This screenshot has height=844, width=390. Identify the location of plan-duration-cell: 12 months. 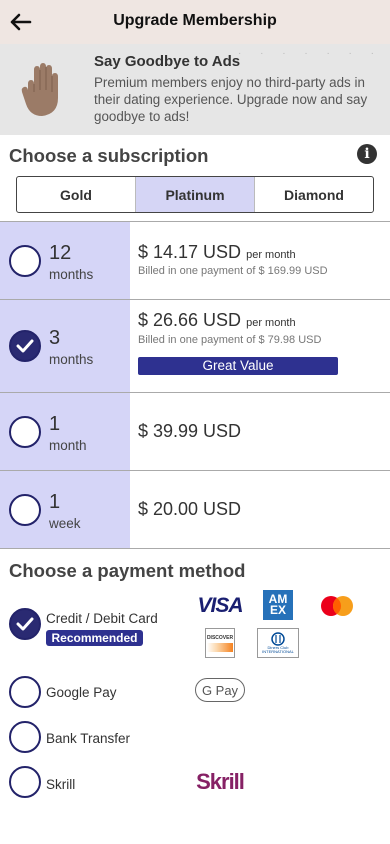
(65, 260).